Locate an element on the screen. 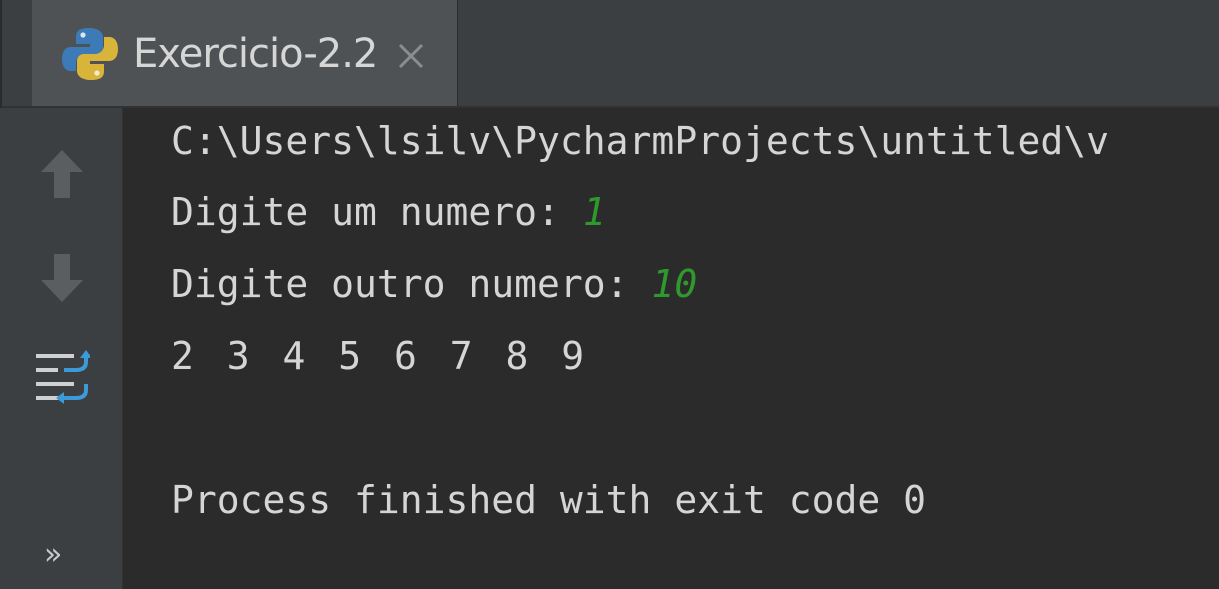 The height and width of the screenshot is (589, 1219). close-icon is located at coordinates (411, 56).